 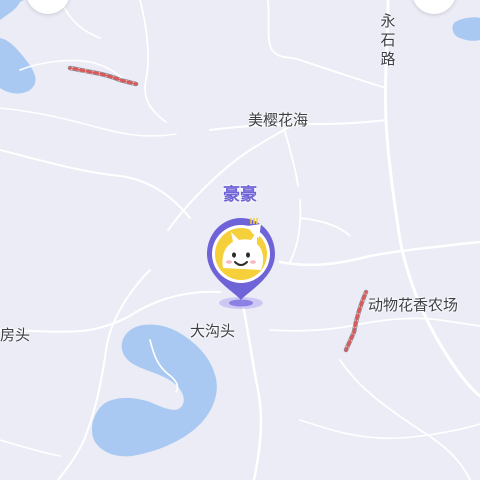 I want to click on road-bottom, so click(x=30, y=448).